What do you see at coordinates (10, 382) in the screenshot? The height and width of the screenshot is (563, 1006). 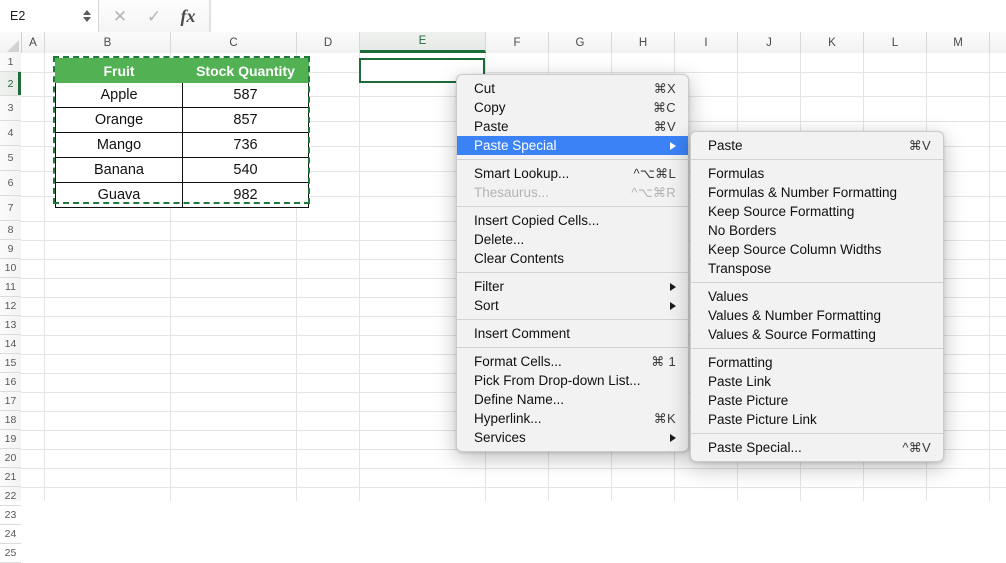 I see `row-header-16: 16` at bounding box center [10, 382].